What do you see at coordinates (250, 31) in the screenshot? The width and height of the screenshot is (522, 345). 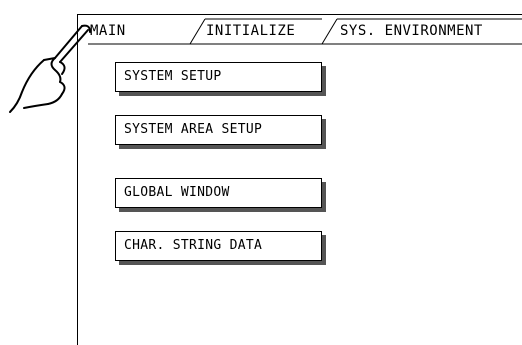 I see `tab-initialize: INITIALIZE` at bounding box center [250, 31].